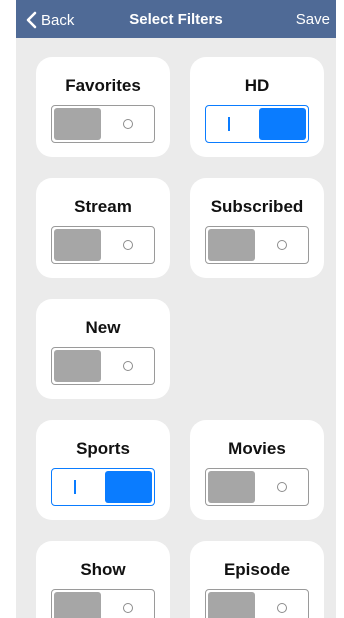 Image resolution: width=344 pixels, height=618 pixels. I want to click on save-button: Save, so click(313, 19).